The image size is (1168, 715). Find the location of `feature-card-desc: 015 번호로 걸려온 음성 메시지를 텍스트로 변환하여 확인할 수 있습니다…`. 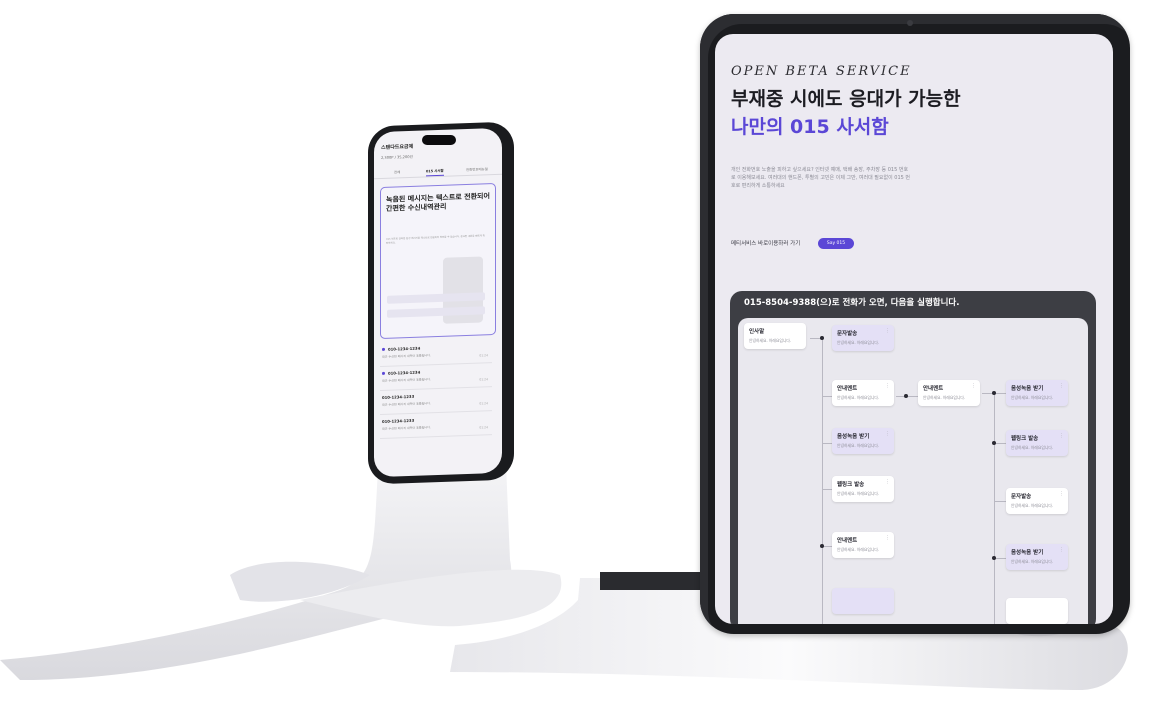

feature-card-desc: 015 번호로 걸려온 음성 메시지를 텍스트로 변환하여 확인할 수 있습니다… is located at coordinates (435, 239).